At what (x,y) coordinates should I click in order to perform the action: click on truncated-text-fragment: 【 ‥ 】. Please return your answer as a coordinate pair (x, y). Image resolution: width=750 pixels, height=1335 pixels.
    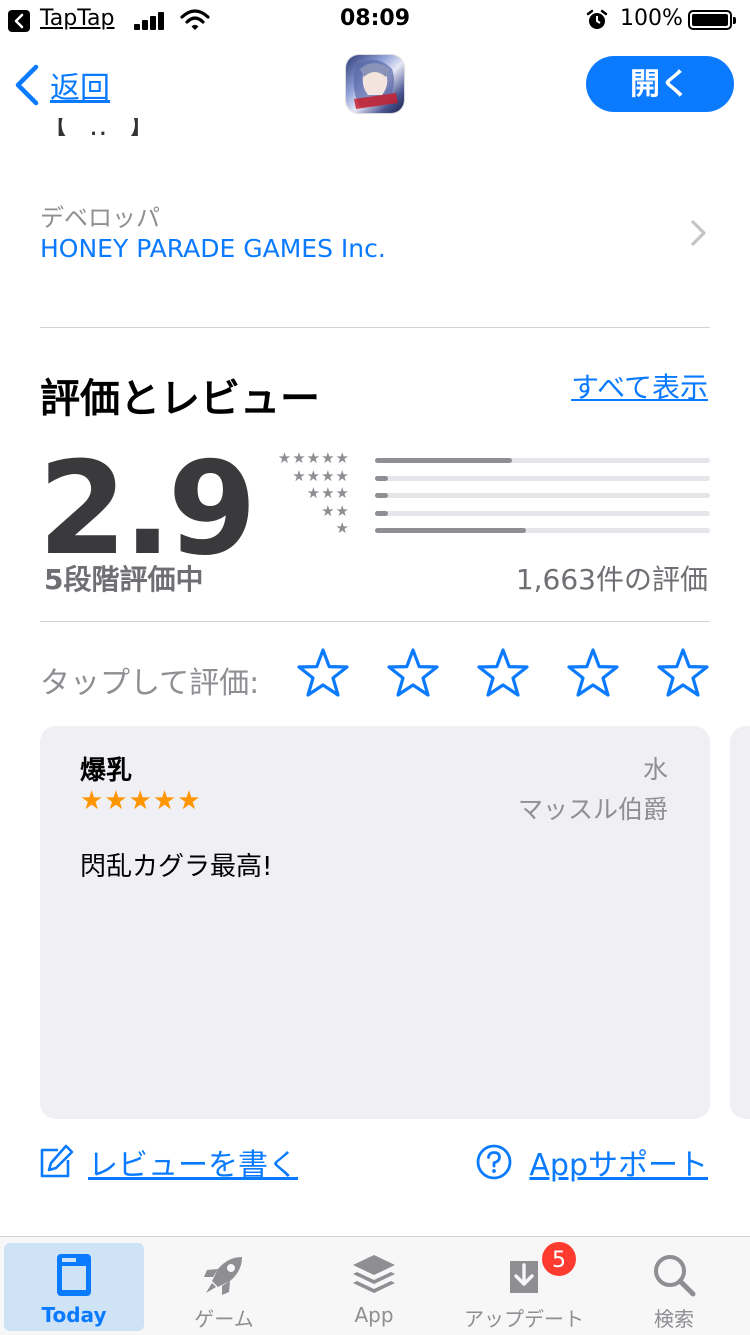
    Looking at the image, I should click on (101, 127).